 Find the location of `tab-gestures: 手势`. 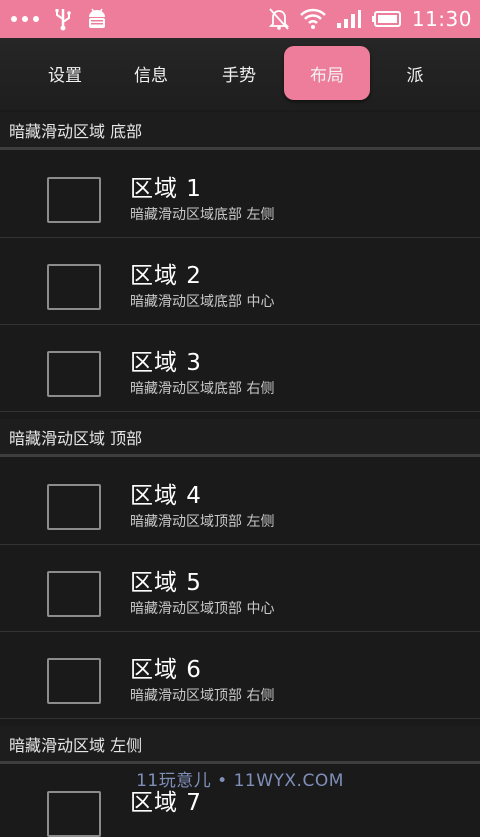

tab-gestures: 手势 is located at coordinates (239, 73).